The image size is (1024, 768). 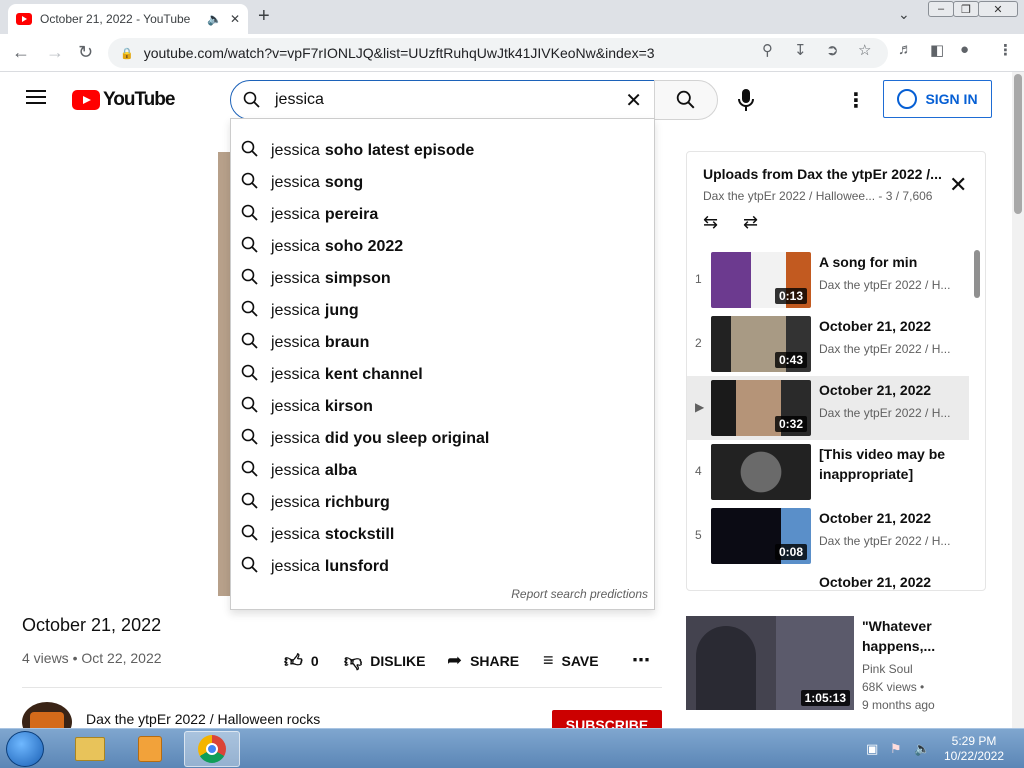 What do you see at coordinates (21, 52) in the screenshot?
I see `back-arrow-icon: ←` at bounding box center [21, 52].